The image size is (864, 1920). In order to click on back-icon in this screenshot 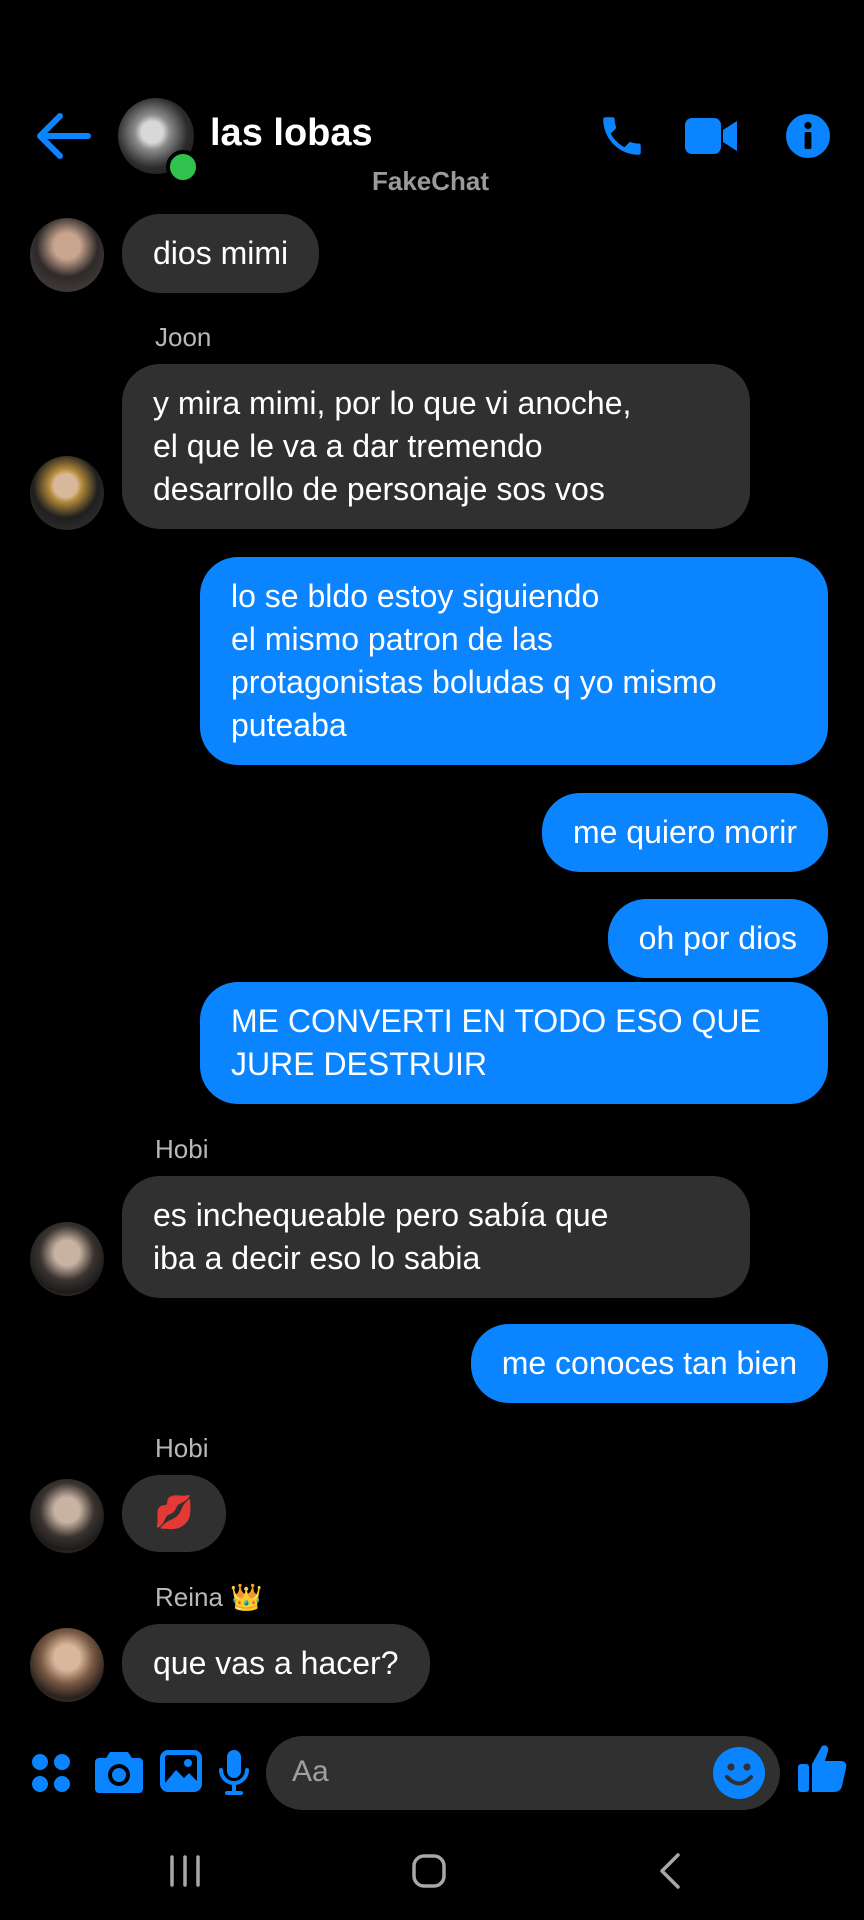, I will do `click(670, 1871)`.